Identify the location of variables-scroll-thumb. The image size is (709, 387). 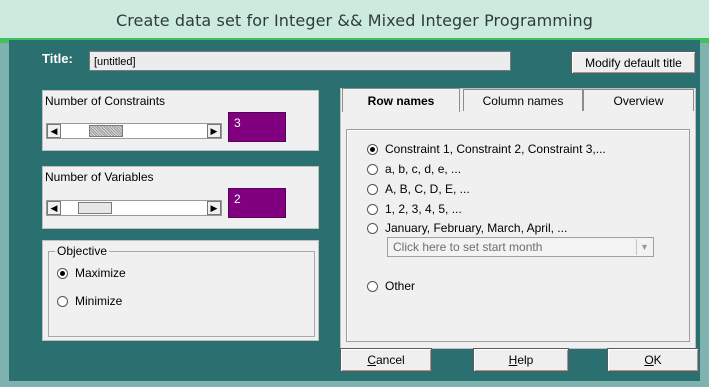
(95, 208).